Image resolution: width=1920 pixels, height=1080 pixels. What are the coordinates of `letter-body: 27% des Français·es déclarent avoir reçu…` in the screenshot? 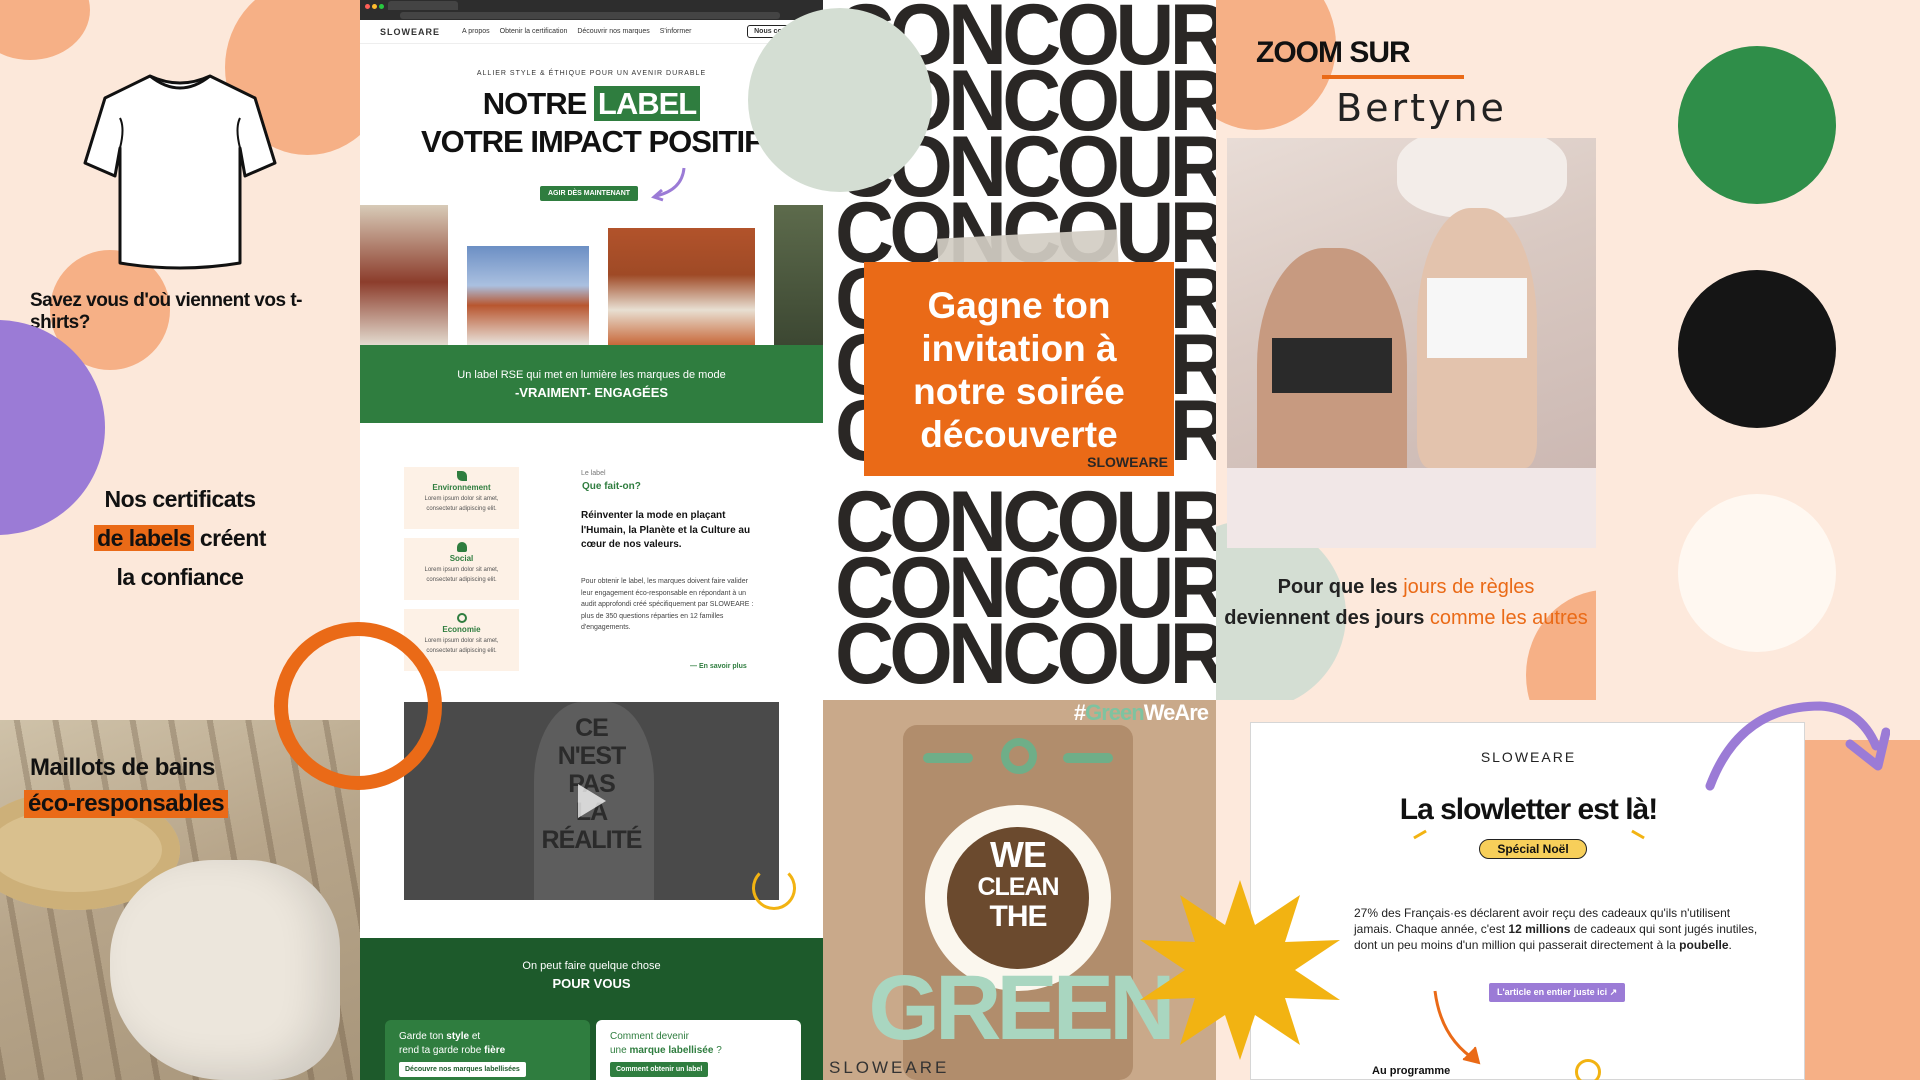 It's located at (1556, 929).